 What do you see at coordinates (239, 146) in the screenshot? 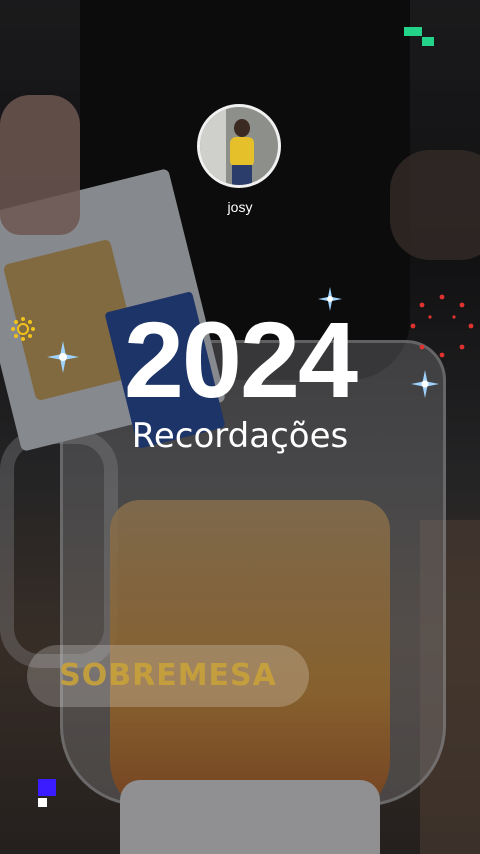
I see `avatar` at bounding box center [239, 146].